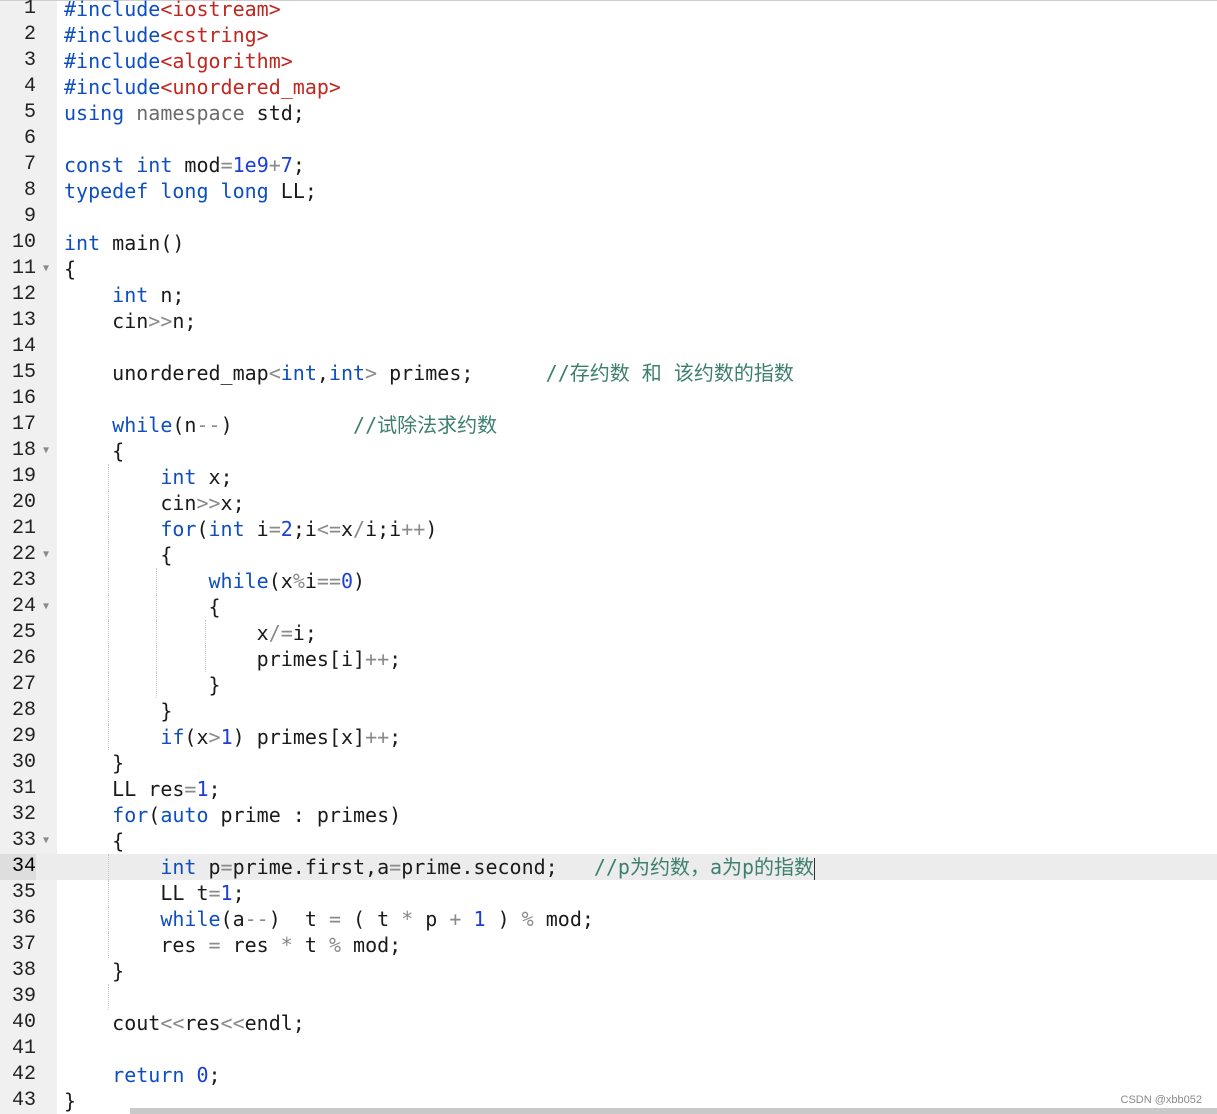 This screenshot has height=1114, width=1217. What do you see at coordinates (608, 1075) in the screenshot?
I see `code-line: 42 return 0;` at bounding box center [608, 1075].